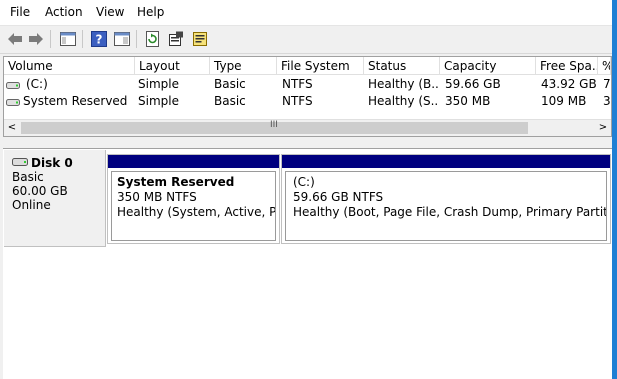  Describe the element at coordinates (308, 40) in the screenshot. I see `toolbar: ?` at that location.